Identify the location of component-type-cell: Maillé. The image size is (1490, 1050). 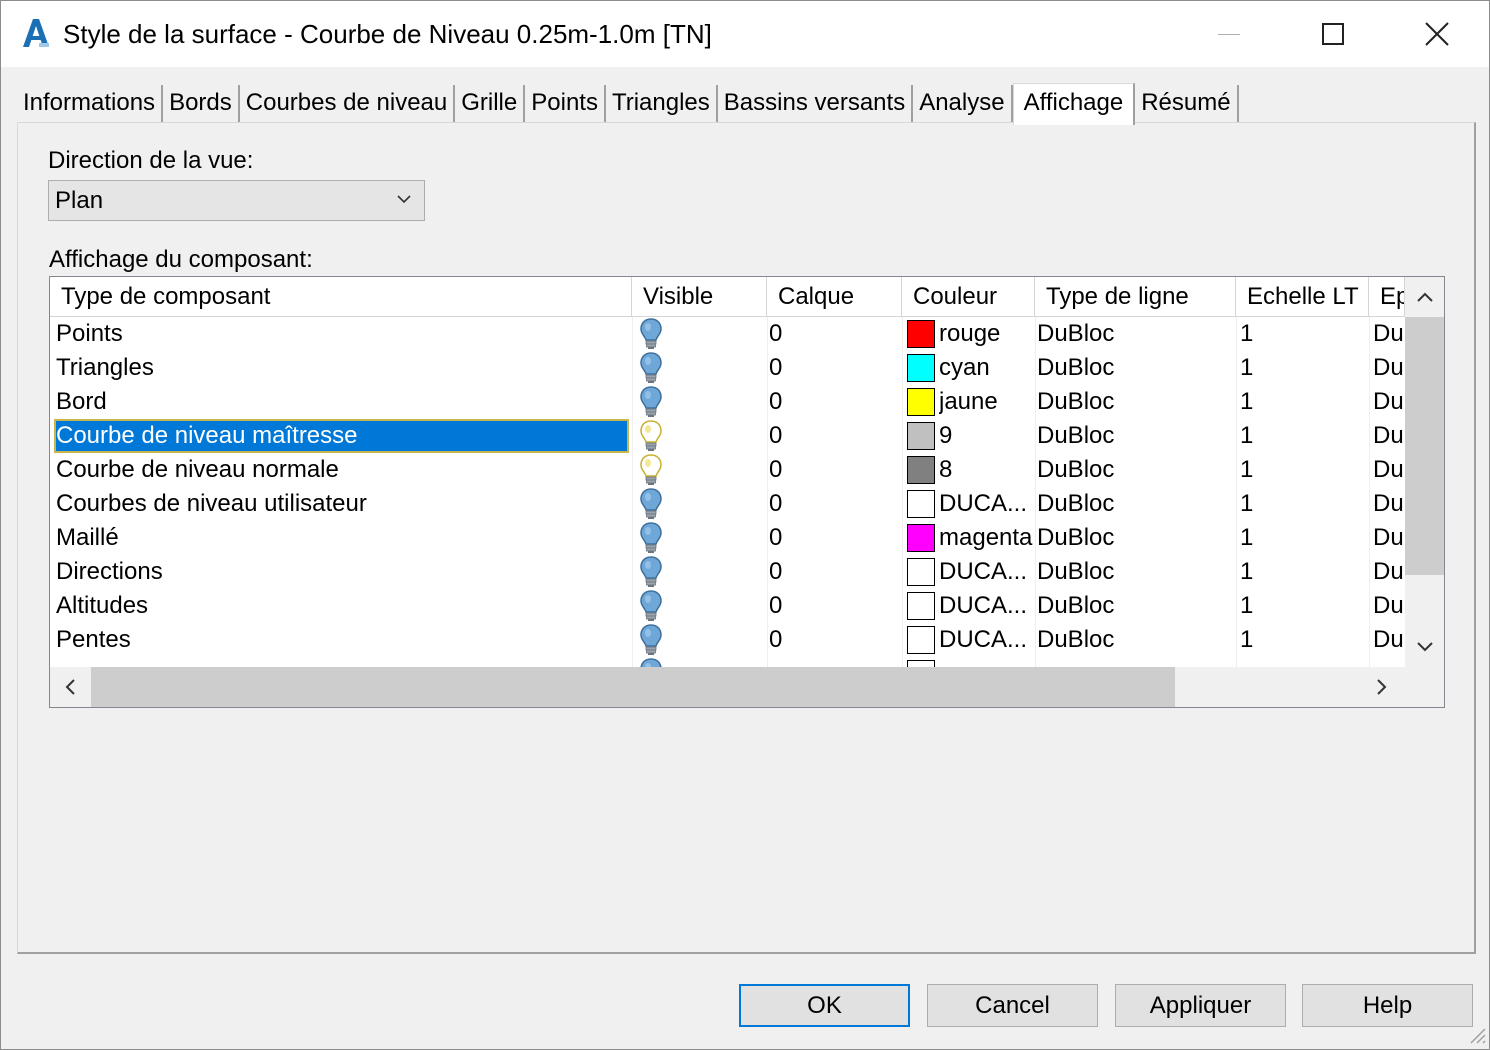
(341, 538).